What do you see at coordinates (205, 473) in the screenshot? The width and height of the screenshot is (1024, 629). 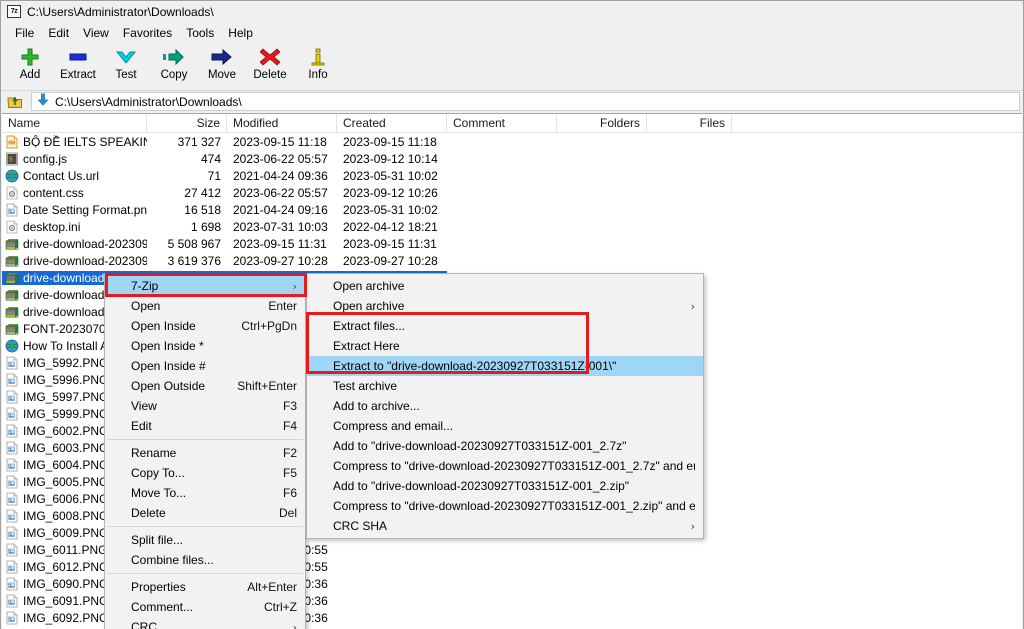 I see `menu-item-copy-to: Copy To... F5` at bounding box center [205, 473].